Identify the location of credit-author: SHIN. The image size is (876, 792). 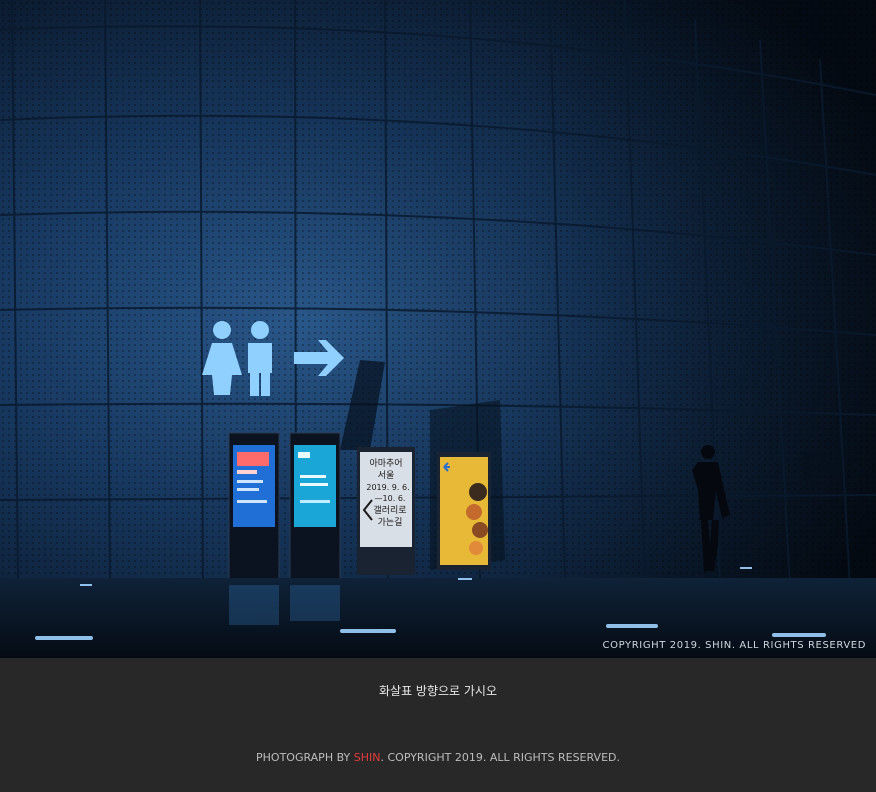
(367, 757).